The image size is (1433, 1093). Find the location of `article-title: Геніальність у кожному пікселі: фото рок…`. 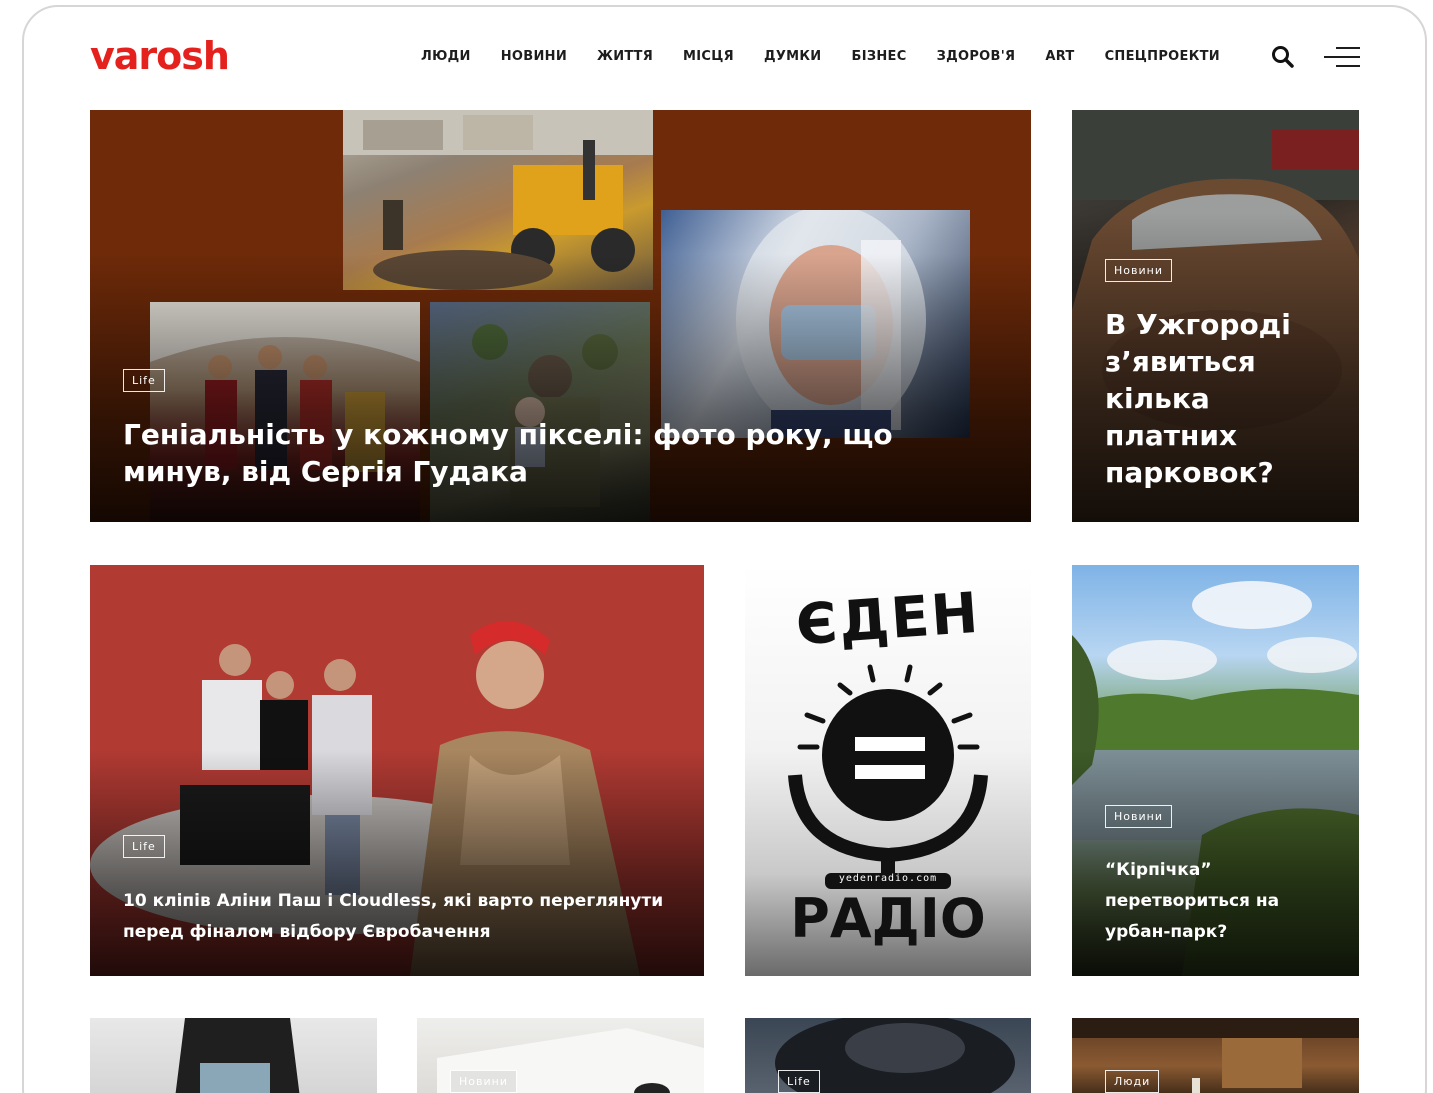

article-title: Геніальність у кожному пікселі: фото рок… is located at coordinates (533, 453).